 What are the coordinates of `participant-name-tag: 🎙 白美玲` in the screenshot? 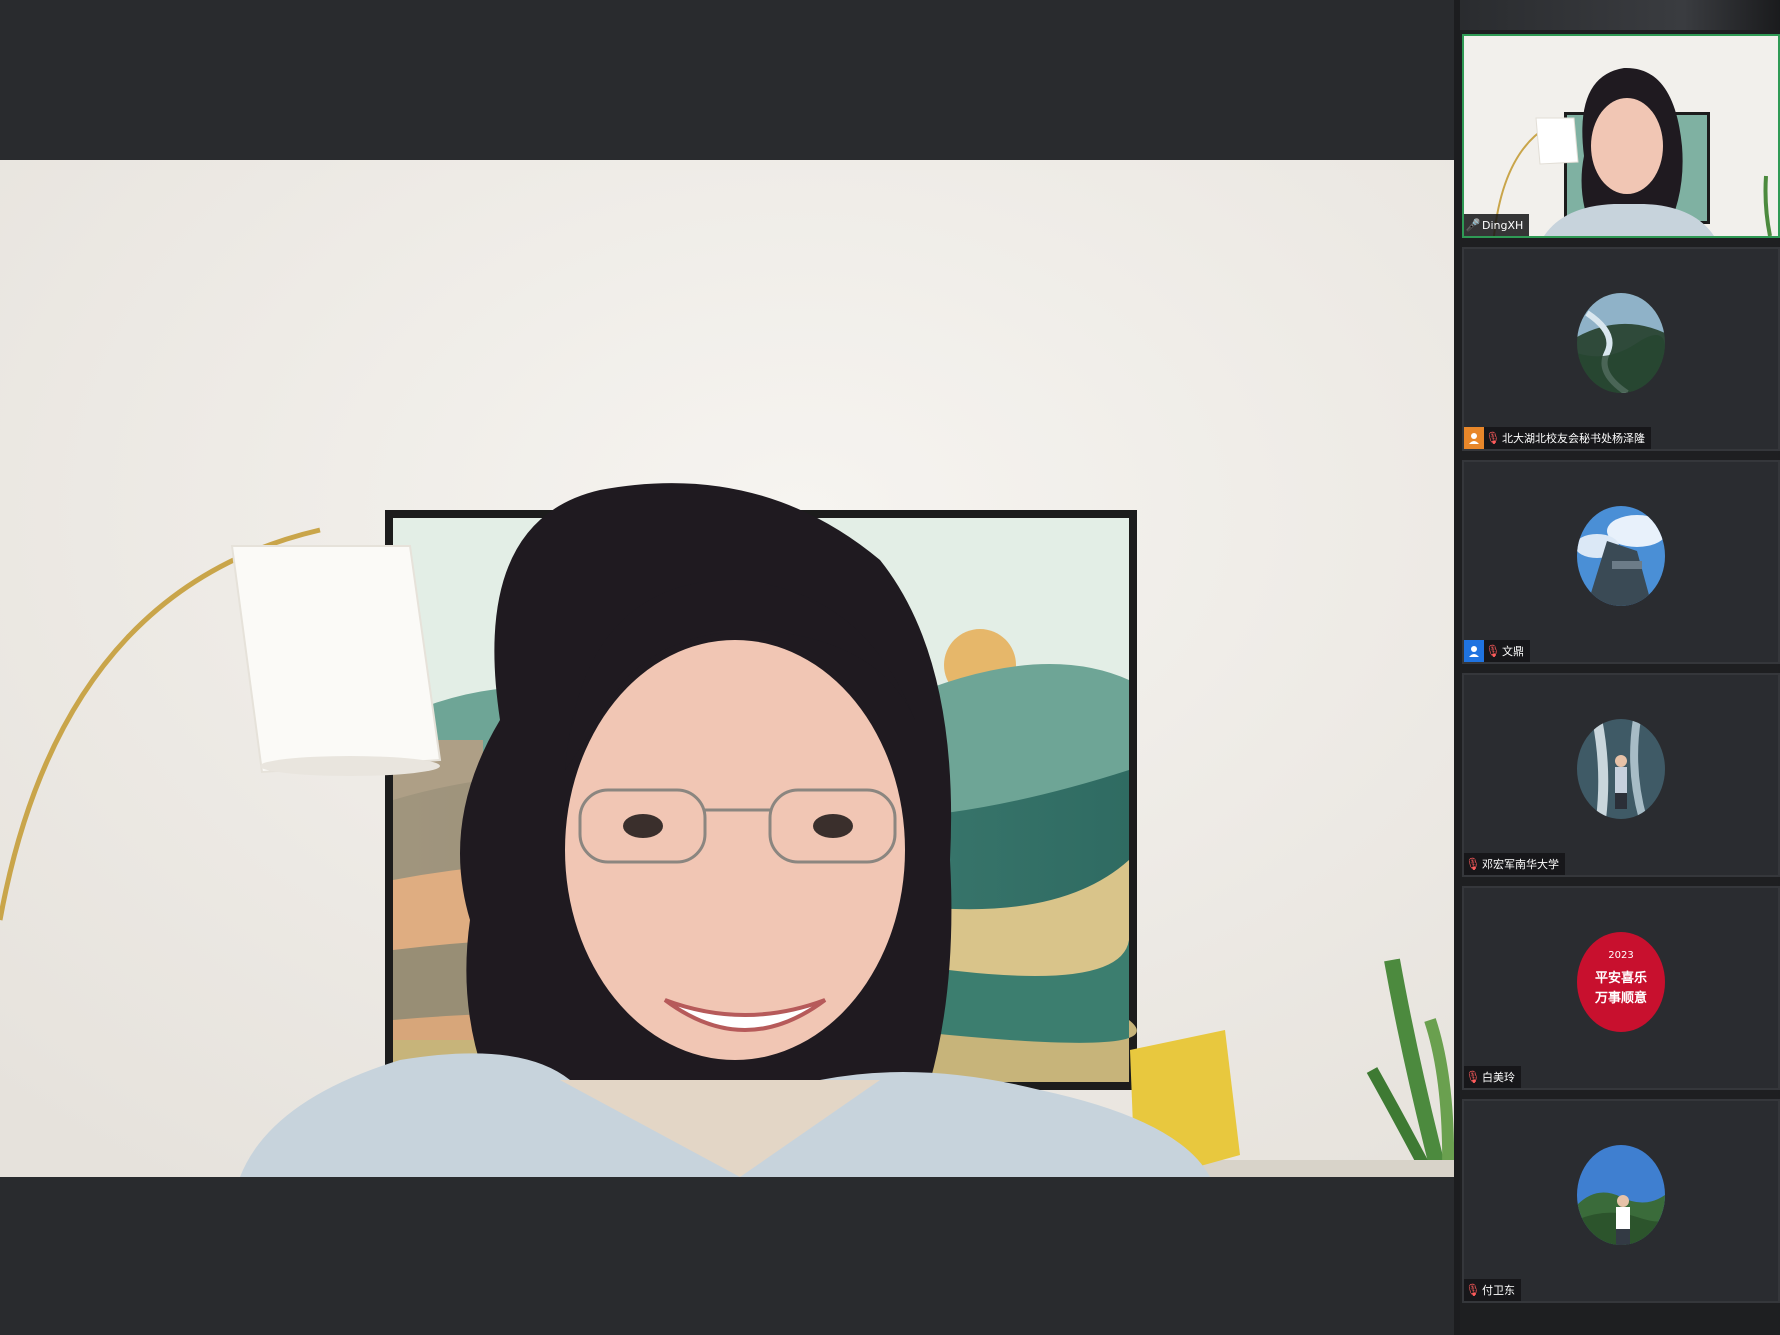 It's located at (1492, 1077).